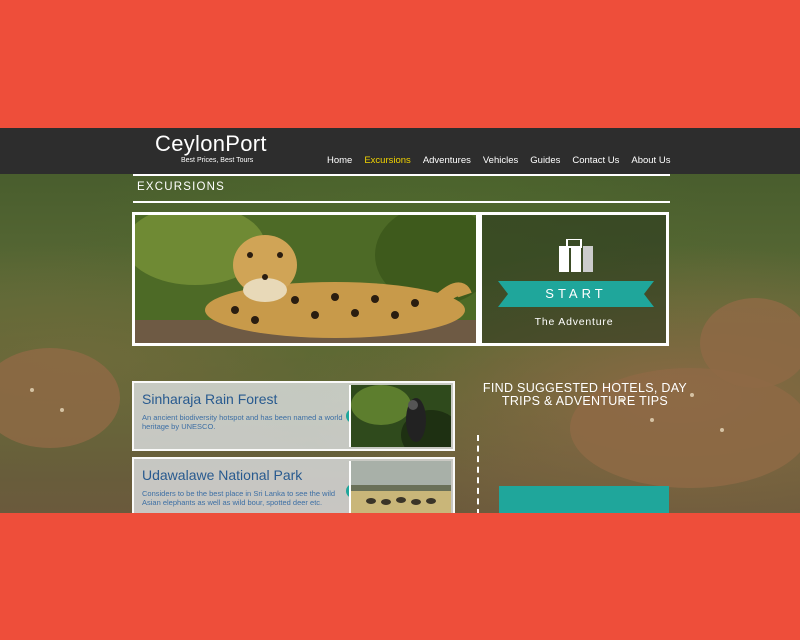 The image size is (800, 640). Describe the element at coordinates (217, 160) in the screenshot. I see `site-tagline: Best Prices, Best Tours` at that location.